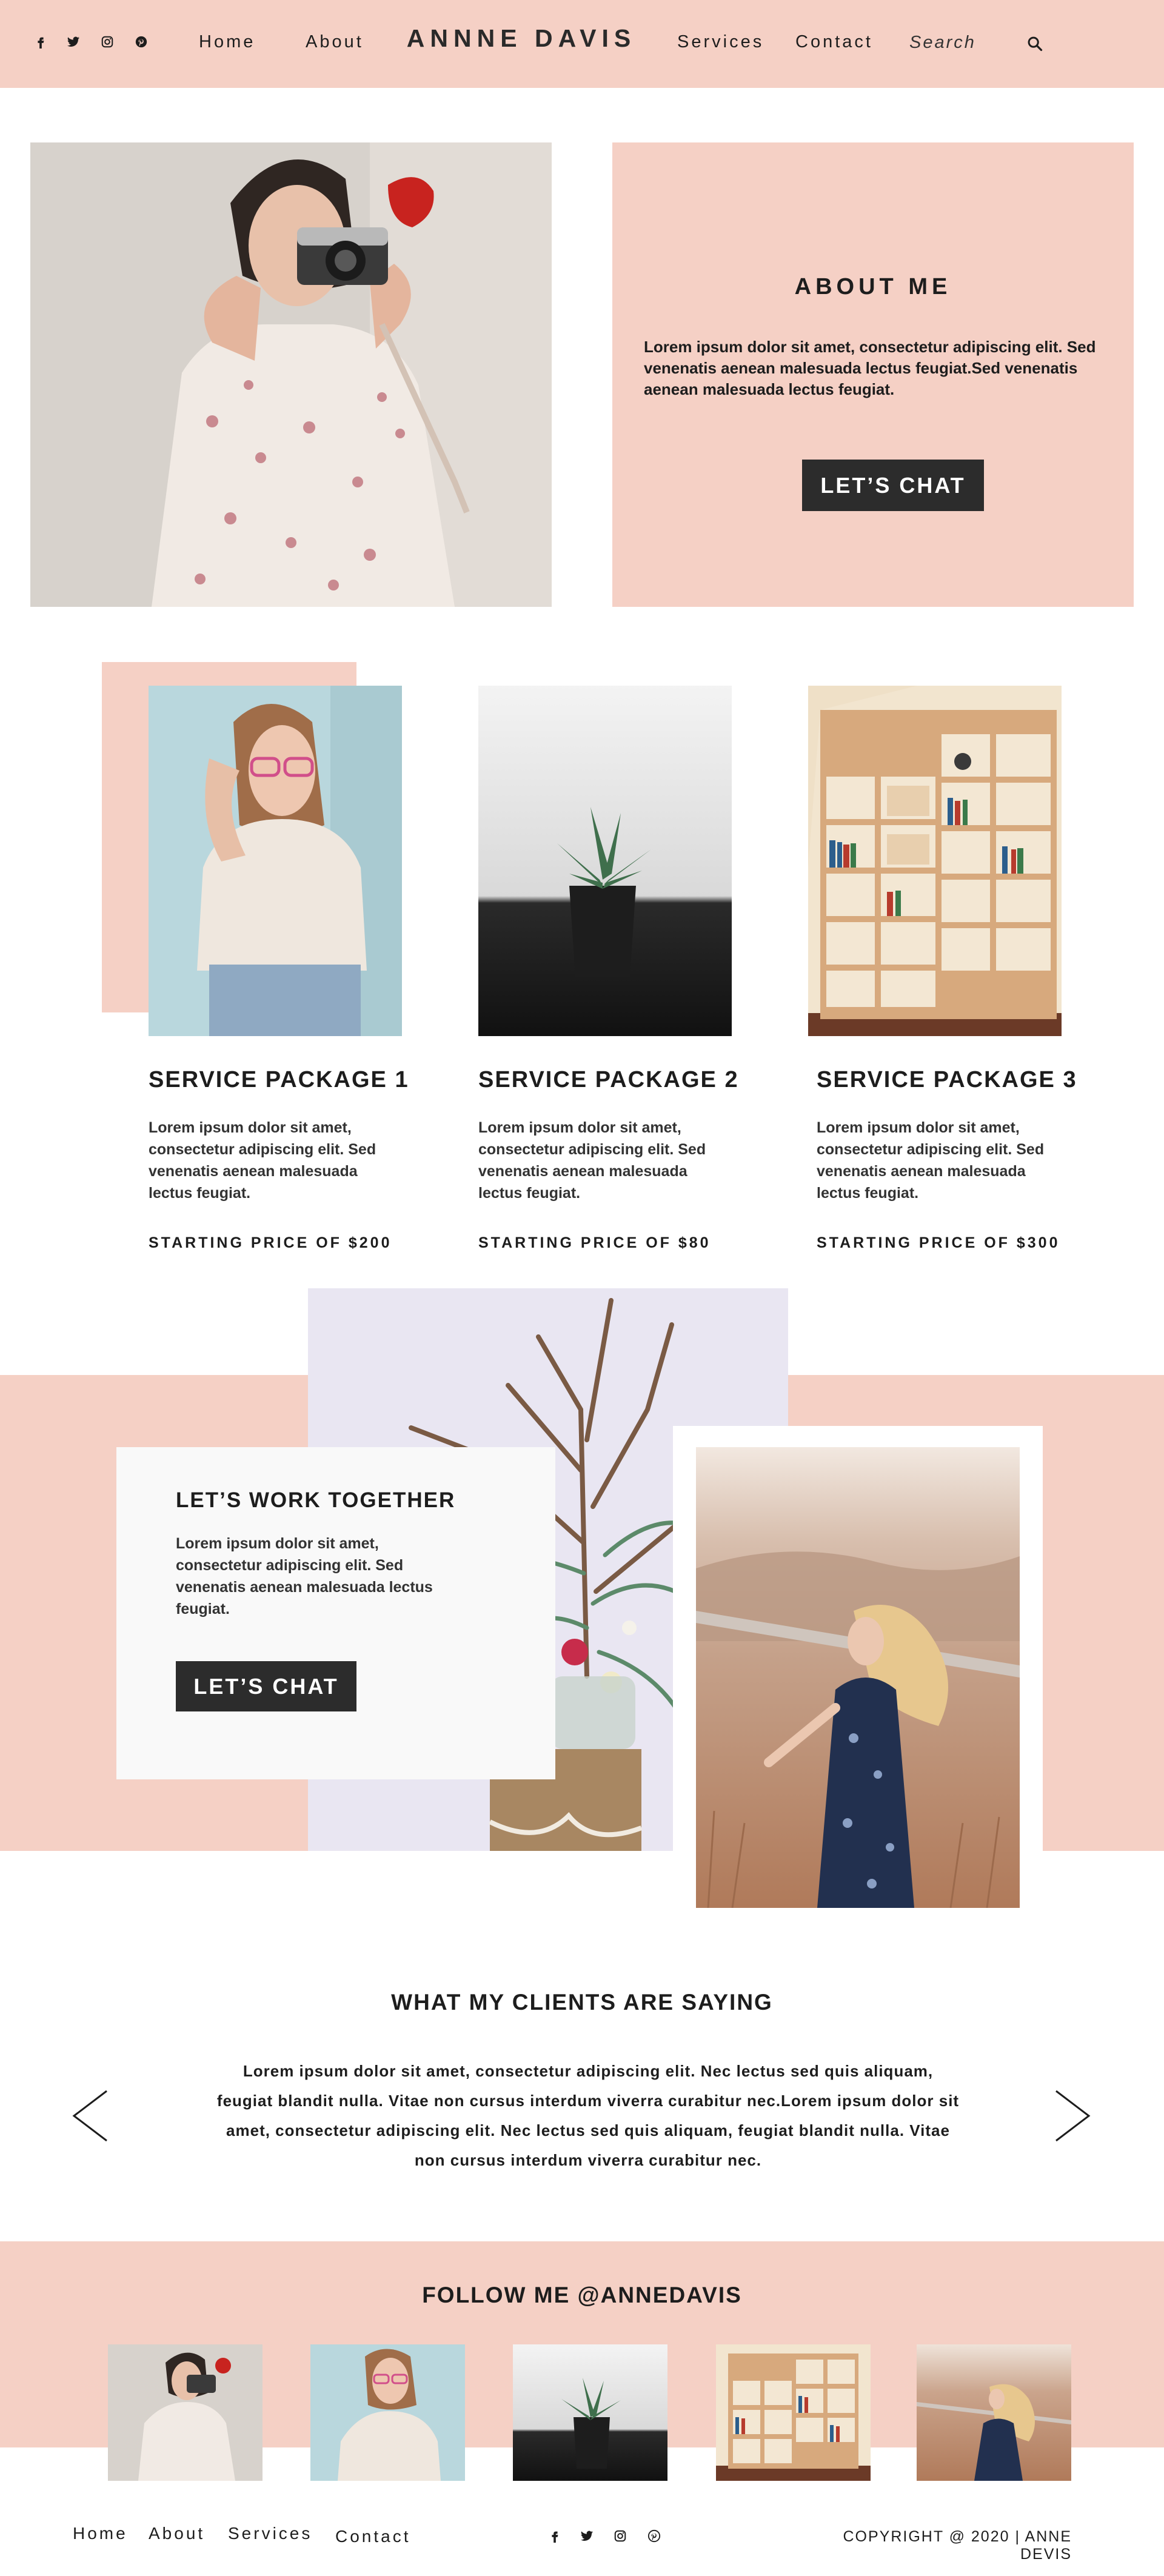 The image size is (1164, 2576). What do you see at coordinates (605, 861) in the screenshot?
I see `succulent-plant-photo` at bounding box center [605, 861].